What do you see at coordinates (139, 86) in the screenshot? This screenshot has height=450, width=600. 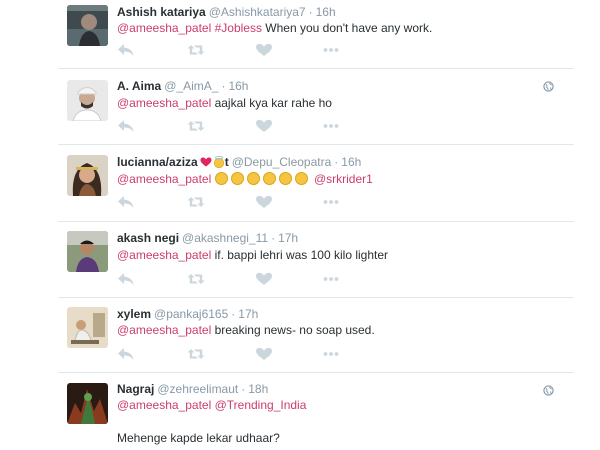 I see `user-name: A. Aima` at bounding box center [139, 86].